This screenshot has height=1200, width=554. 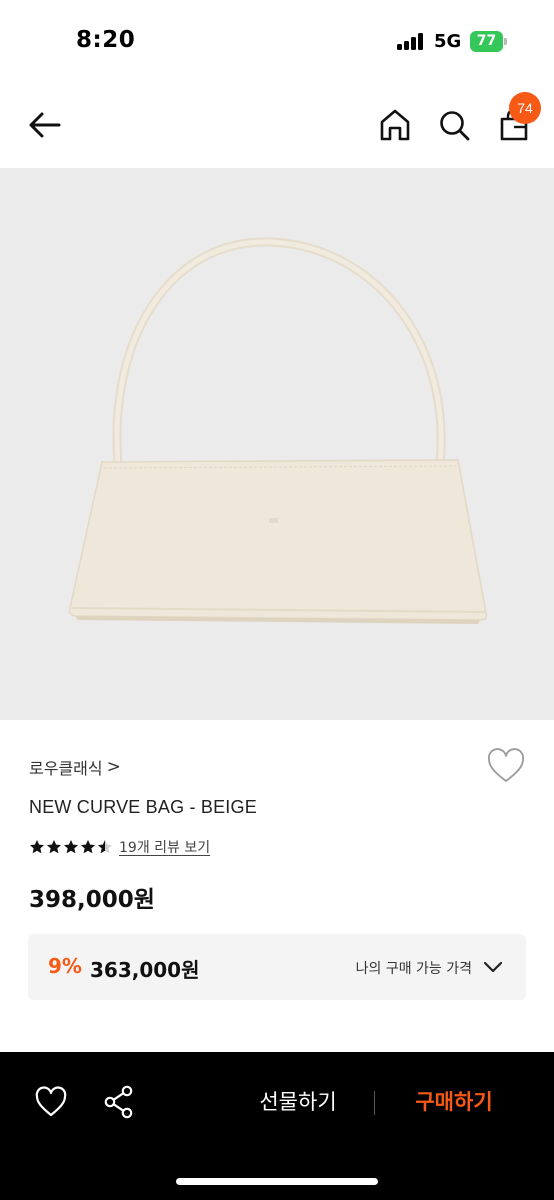 I want to click on product-name: NEW CURVE BAG - BEIGE, so click(x=143, y=807).